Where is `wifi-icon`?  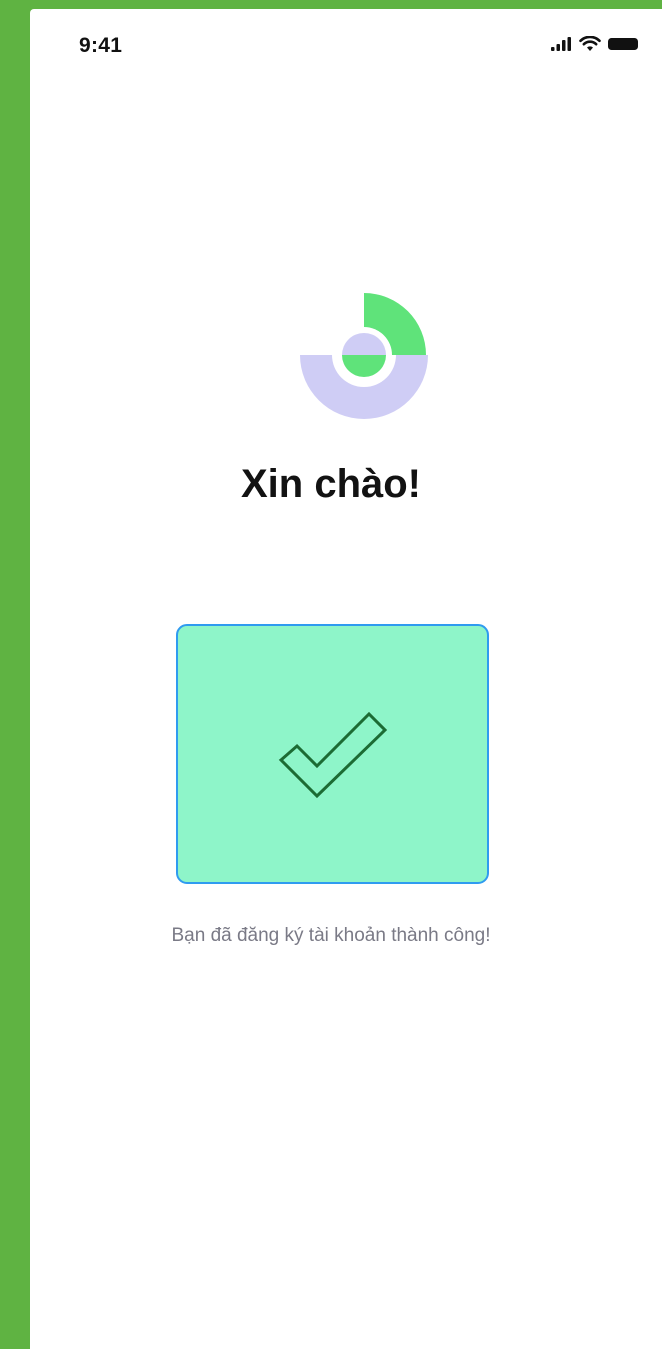
wifi-icon is located at coordinates (590, 43).